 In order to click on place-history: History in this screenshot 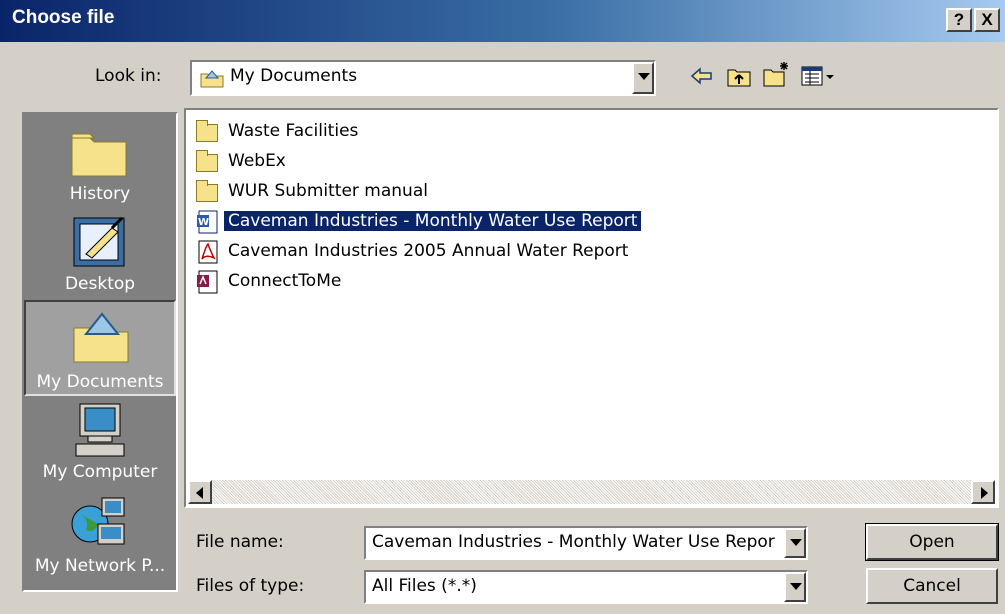, I will do `click(100, 163)`.